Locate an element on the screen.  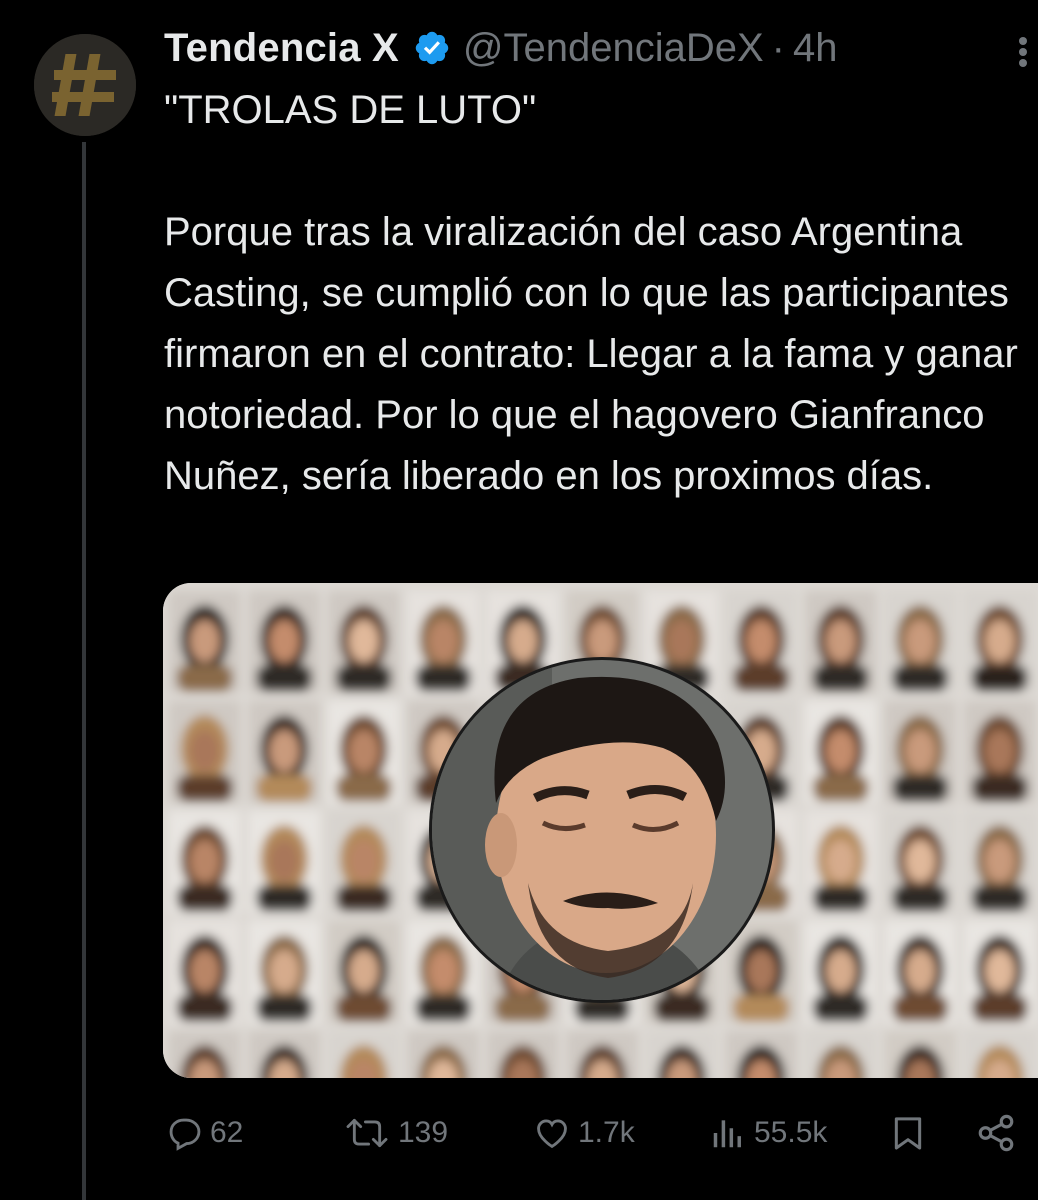
reply-button: 62 is located at coordinates (204, 1133).